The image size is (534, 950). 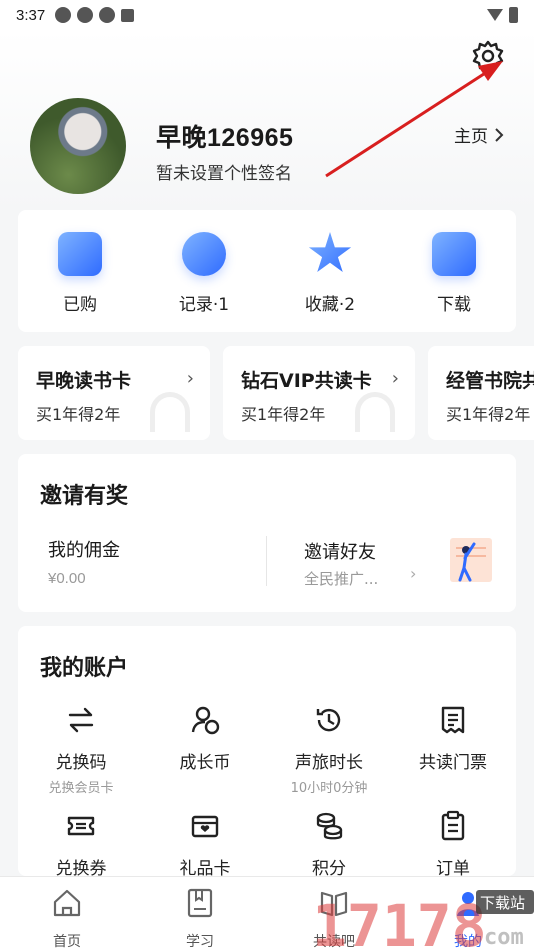 What do you see at coordinates (67, 942) in the screenshot?
I see `nav-label: 首页` at bounding box center [67, 942].